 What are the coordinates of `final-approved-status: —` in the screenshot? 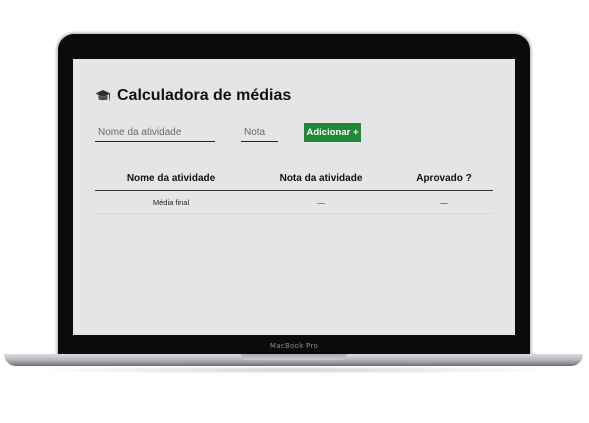 It's located at (444, 202).